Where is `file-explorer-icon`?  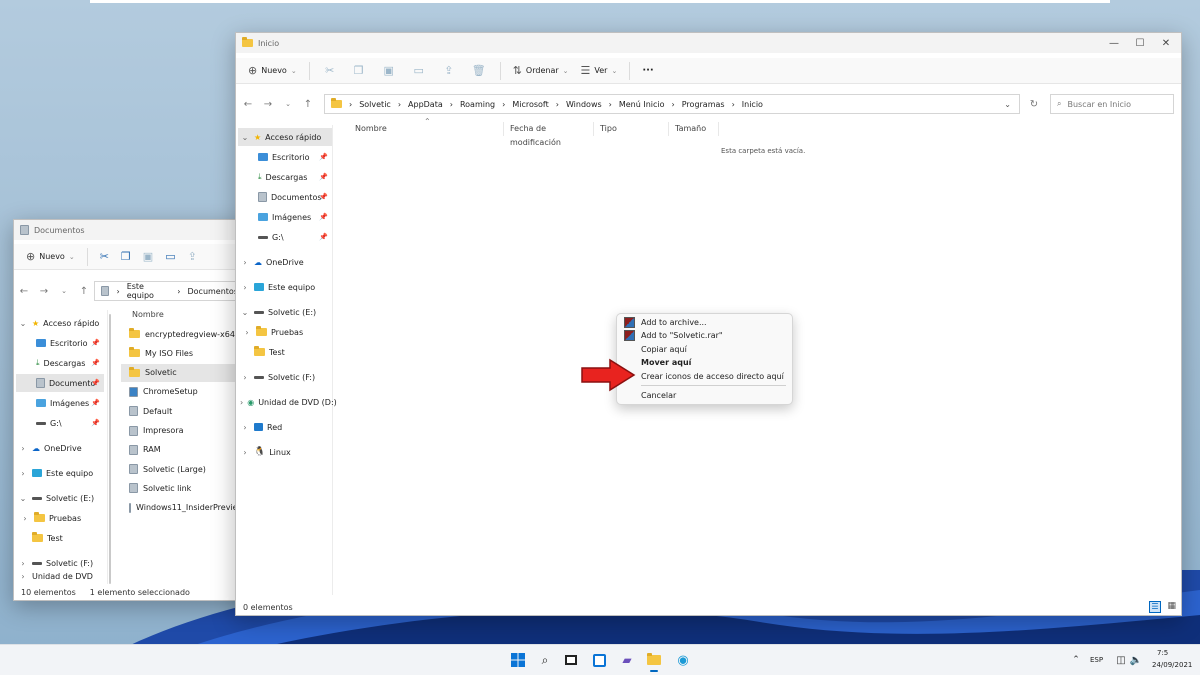 file-explorer-icon is located at coordinates (654, 660).